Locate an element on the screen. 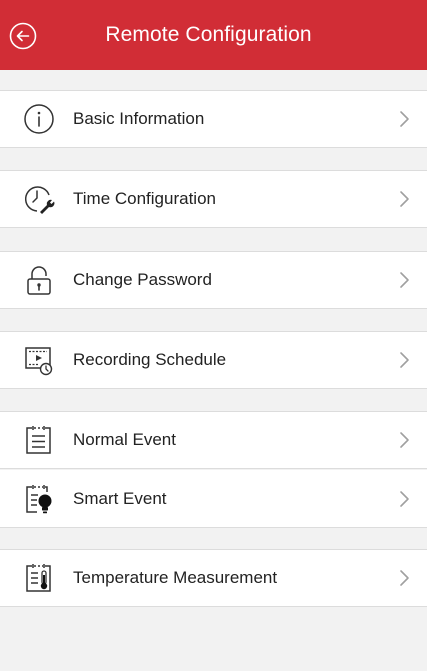  info-icon is located at coordinates (39, 119).